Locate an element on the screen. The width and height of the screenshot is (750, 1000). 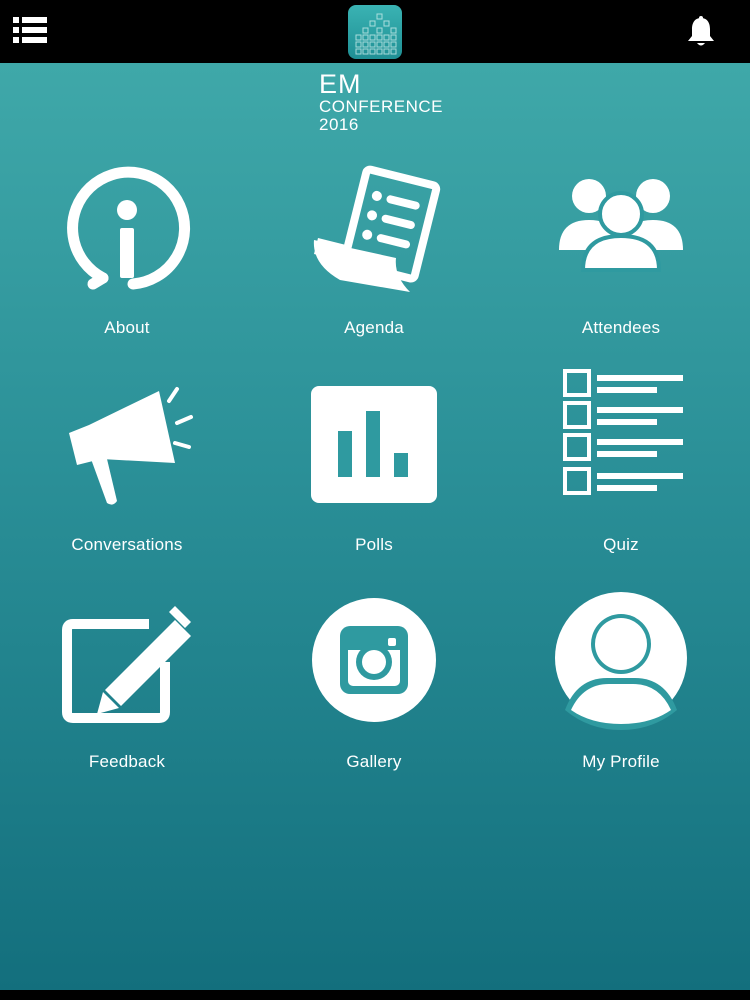
document-list-icon is located at coordinates (377, 228).